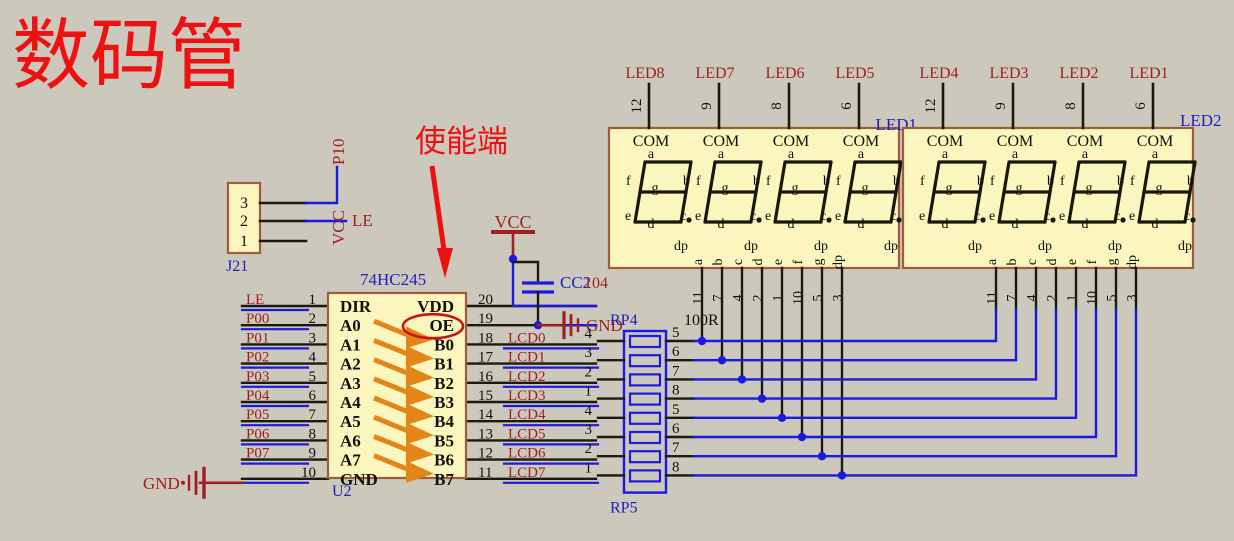 The width and height of the screenshot is (1234, 541). I want to click on com-pin-number: 8, so click(1071, 106).